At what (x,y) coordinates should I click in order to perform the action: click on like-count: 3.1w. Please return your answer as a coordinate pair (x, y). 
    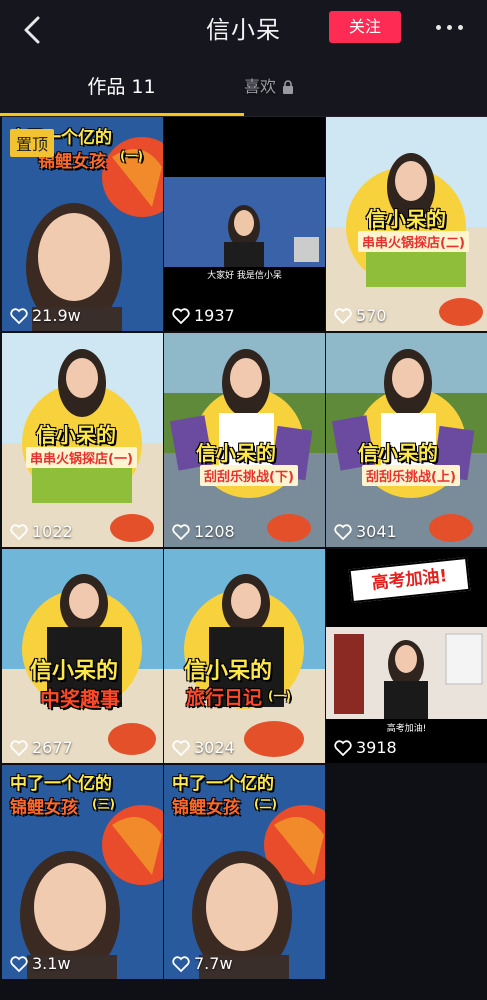
    Looking at the image, I should click on (40, 963).